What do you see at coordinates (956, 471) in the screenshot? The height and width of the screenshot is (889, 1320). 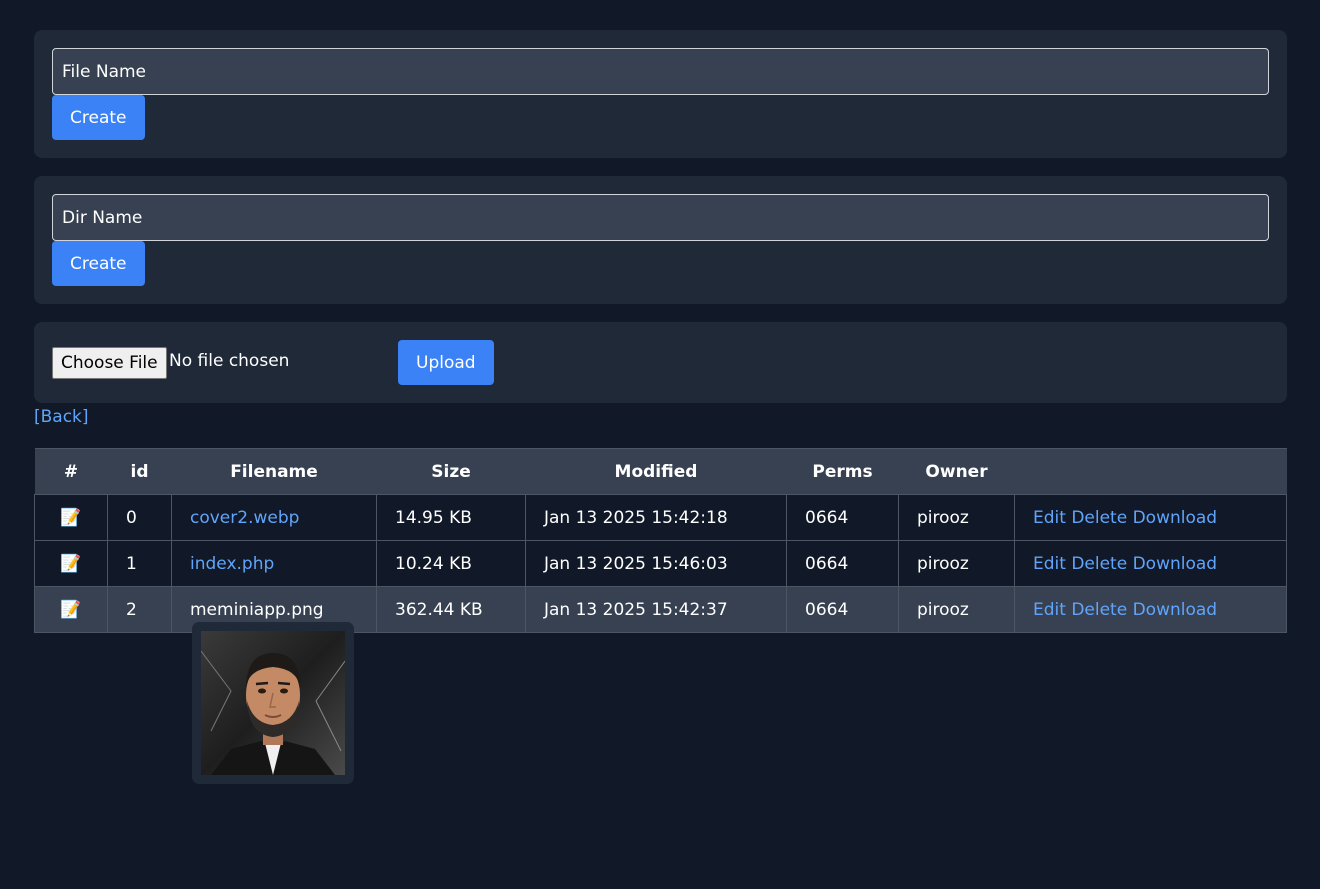 I see `col-header-owner: Owner` at bounding box center [956, 471].